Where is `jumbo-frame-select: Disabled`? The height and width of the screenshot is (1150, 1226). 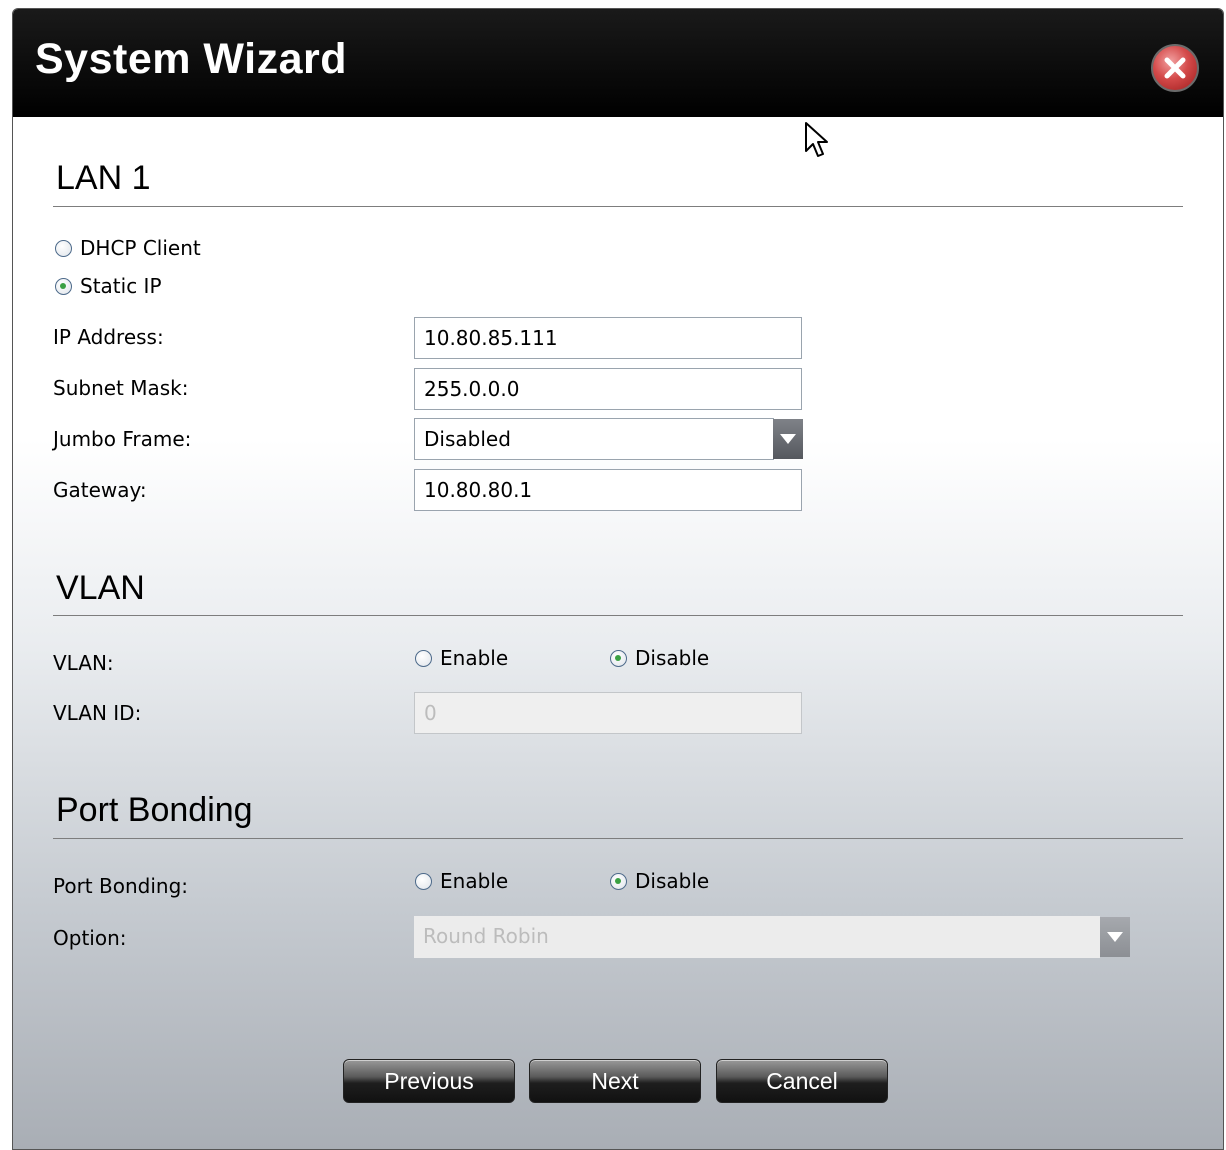 jumbo-frame-select: Disabled is located at coordinates (594, 439).